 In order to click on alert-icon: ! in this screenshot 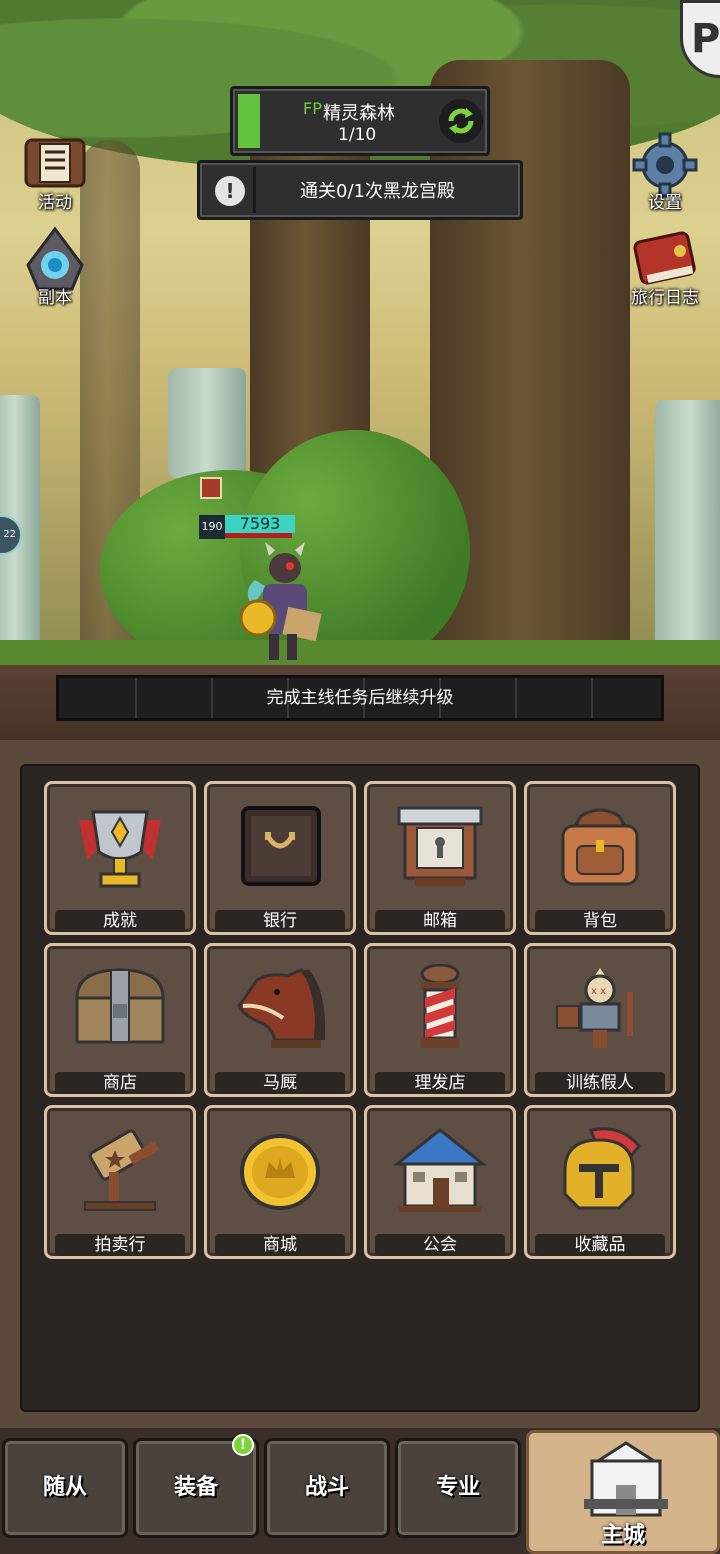, I will do `click(230, 191)`.